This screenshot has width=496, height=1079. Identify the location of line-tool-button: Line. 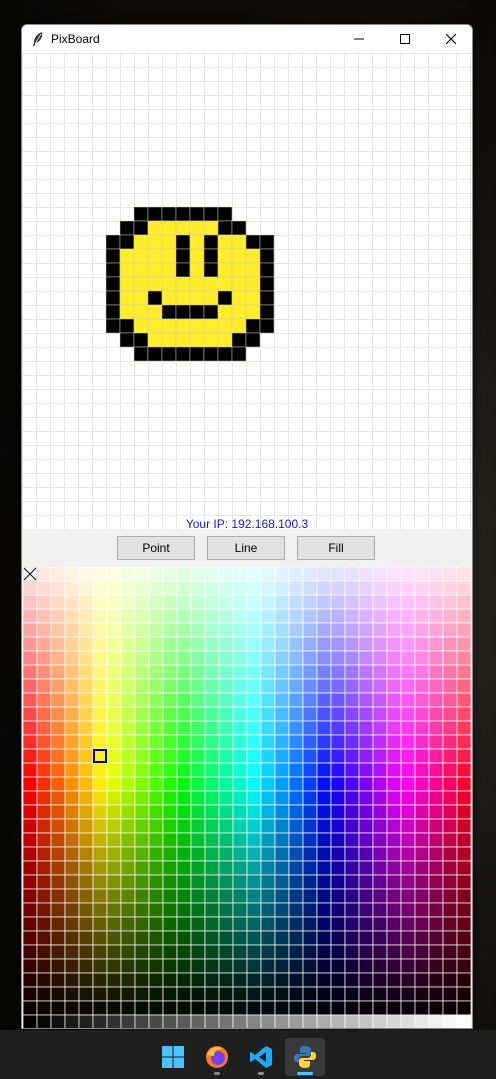
(246, 548).